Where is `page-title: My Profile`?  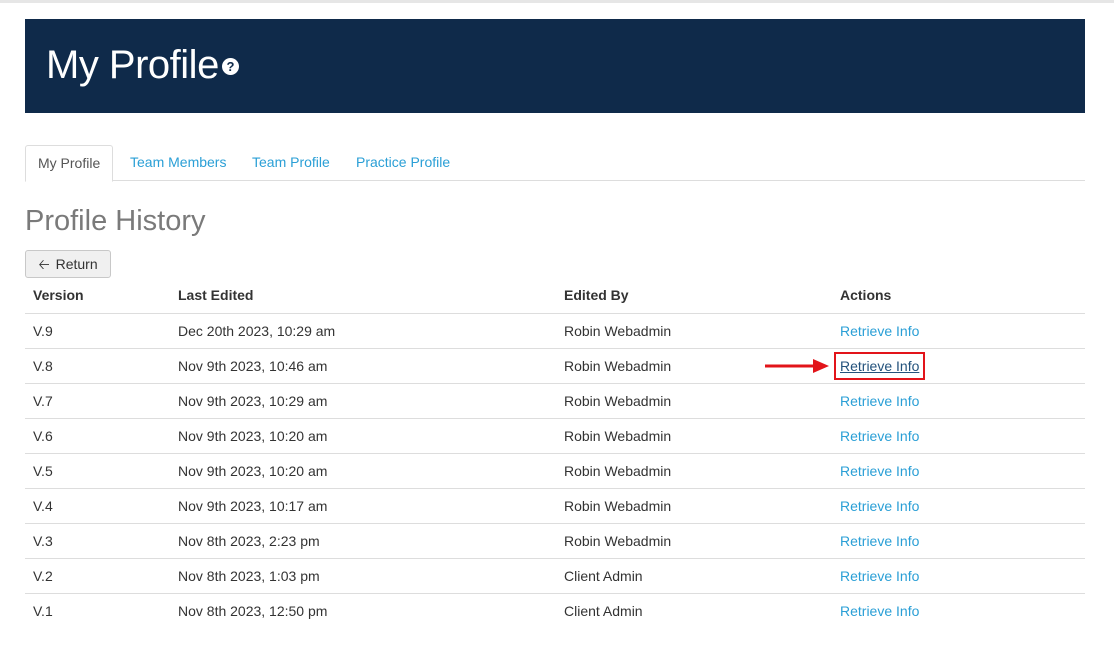 page-title: My Profile is located at coordinates (132, 65).